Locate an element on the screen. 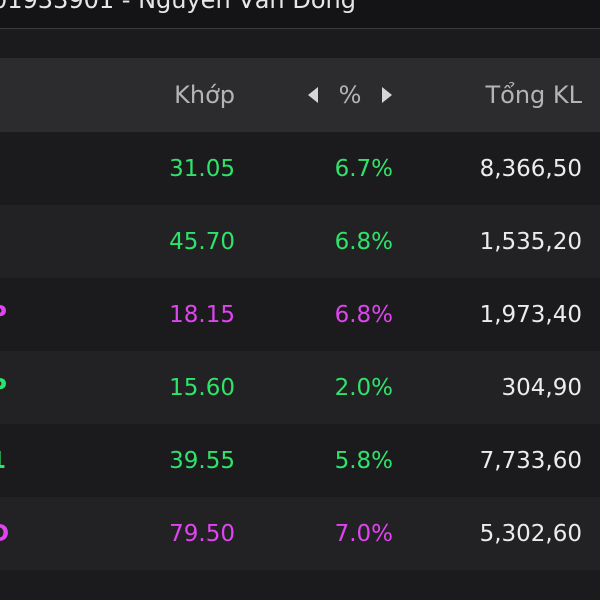  column-header-total-volume: Tổng KL is located at coordinates (533, 95).